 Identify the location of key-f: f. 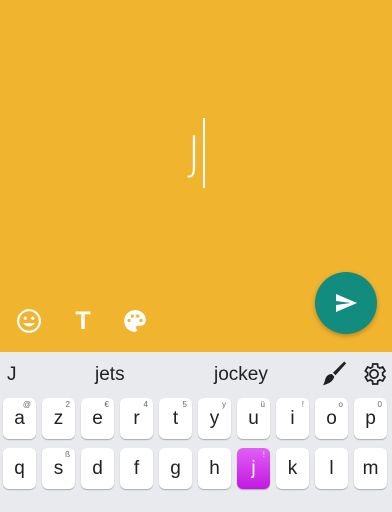
(136, 468).